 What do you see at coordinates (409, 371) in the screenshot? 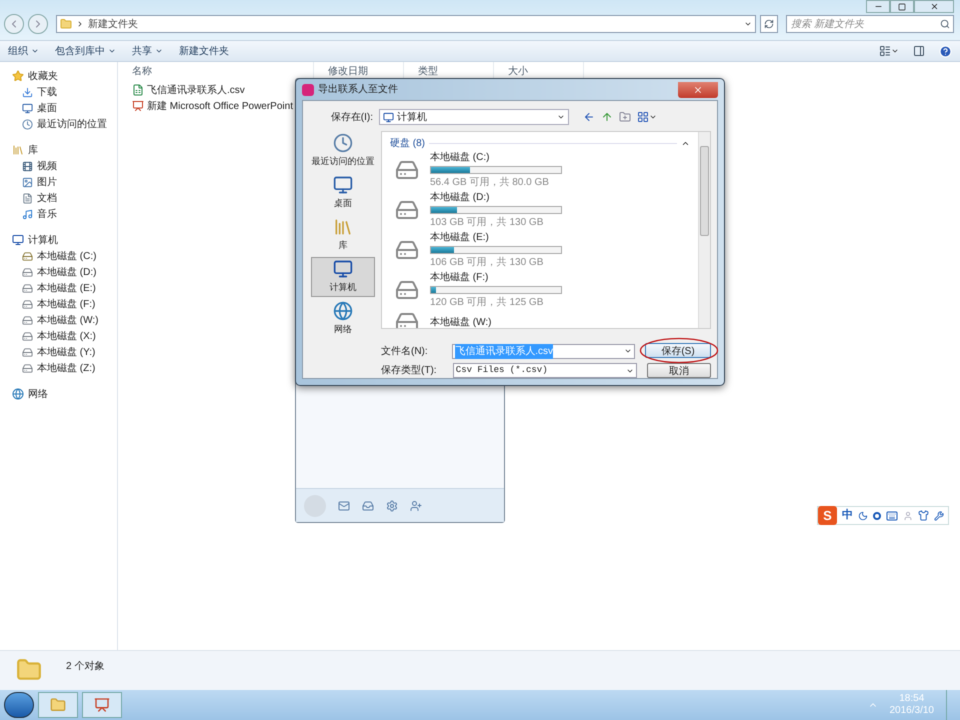
I see `file-type-label: 保存类型(T):` at bounding box center [409, 371].